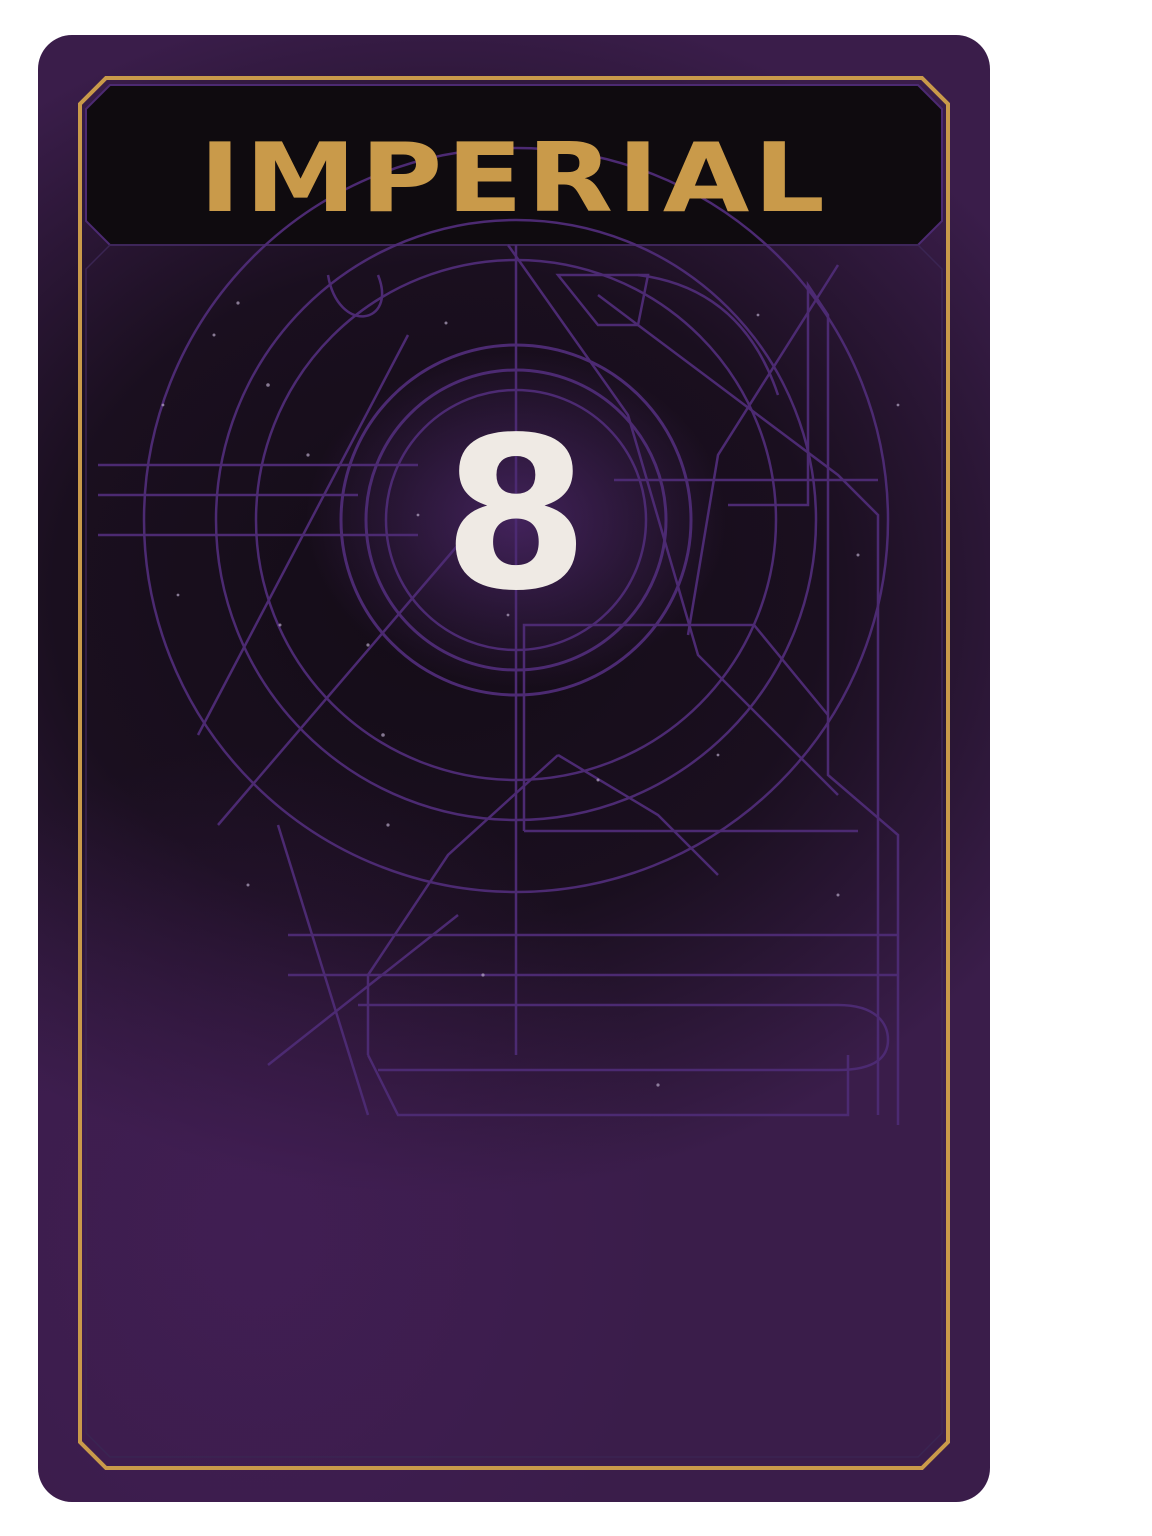 This screenshot has width=1152, height=1536. What do you see at coordinates (516, 514) in the screenshot?
I see `card-value: 8` at bounding box center [516, 514].